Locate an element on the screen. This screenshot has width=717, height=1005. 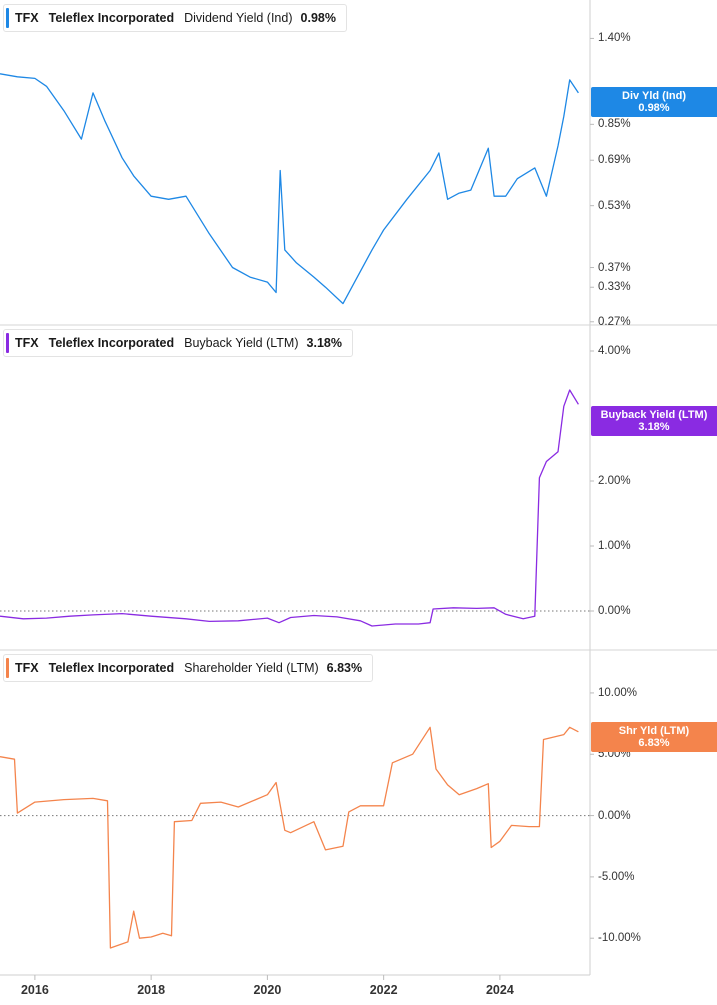
x-tick-label: 2016 is located at coordinates (34, 990).